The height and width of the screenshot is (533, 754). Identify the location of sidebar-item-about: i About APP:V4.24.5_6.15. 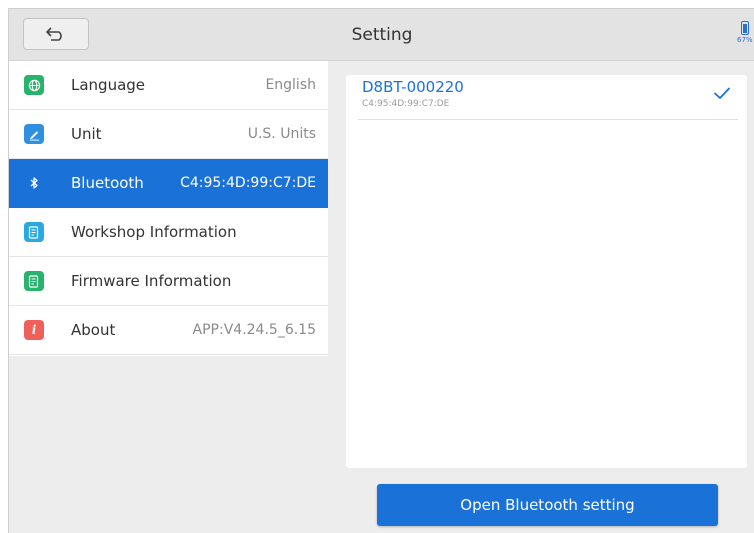
(168, 330).